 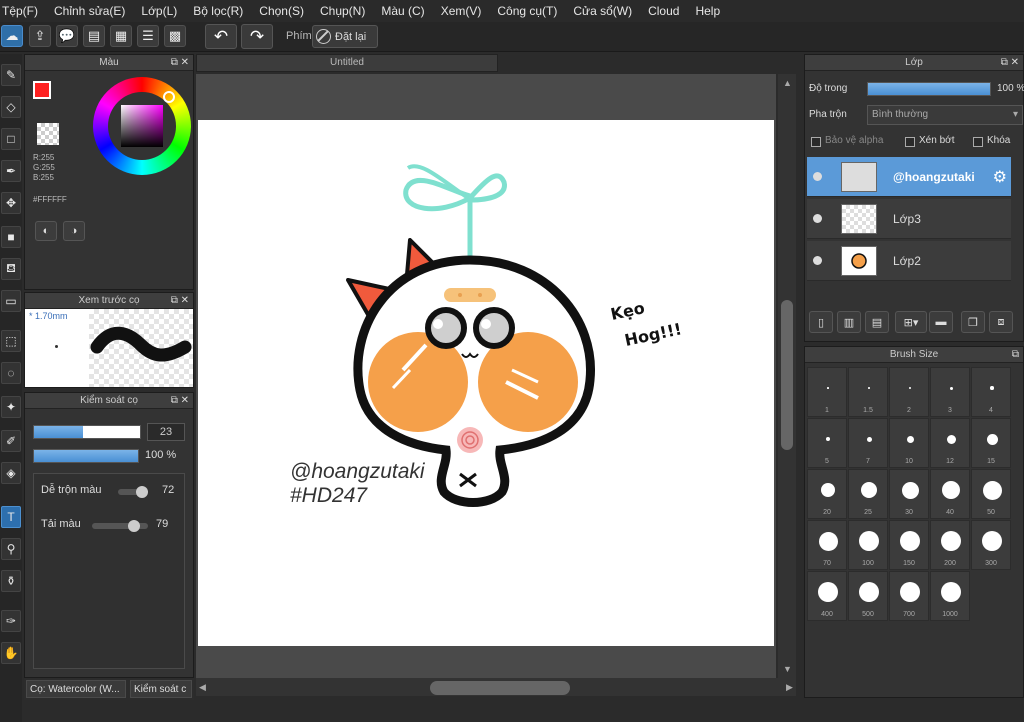 What do you see at coordinates (221, 36) in the screenshot?
I see `undo-icon: ↶` at bounding box center [221, 36].